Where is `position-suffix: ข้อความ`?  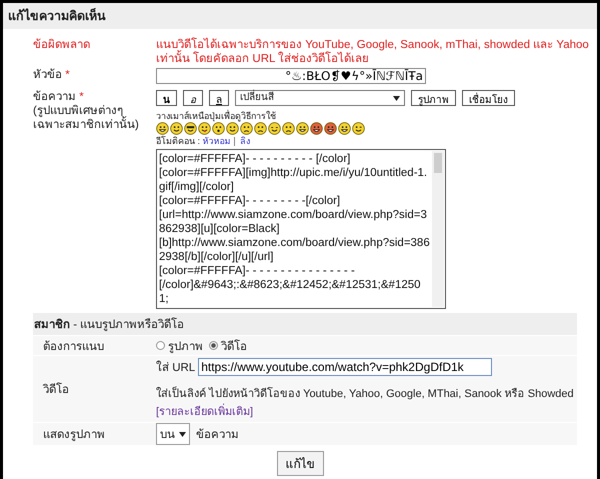 position-suffix: ข้อความ is located at coordinates (217, 435).